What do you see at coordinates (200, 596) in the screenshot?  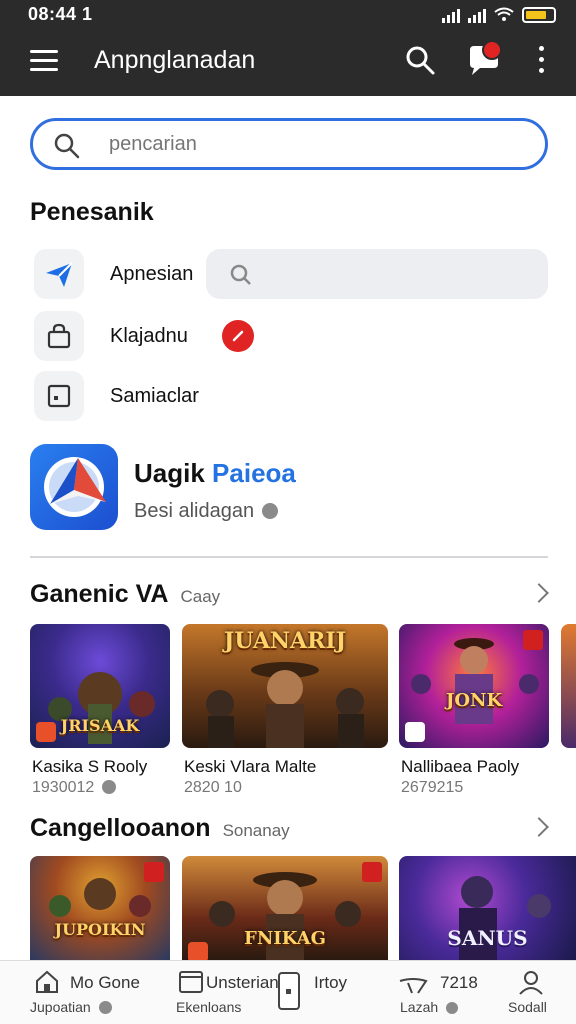 I see `row-subtitle: Caay` at bounding box center [200, 596].